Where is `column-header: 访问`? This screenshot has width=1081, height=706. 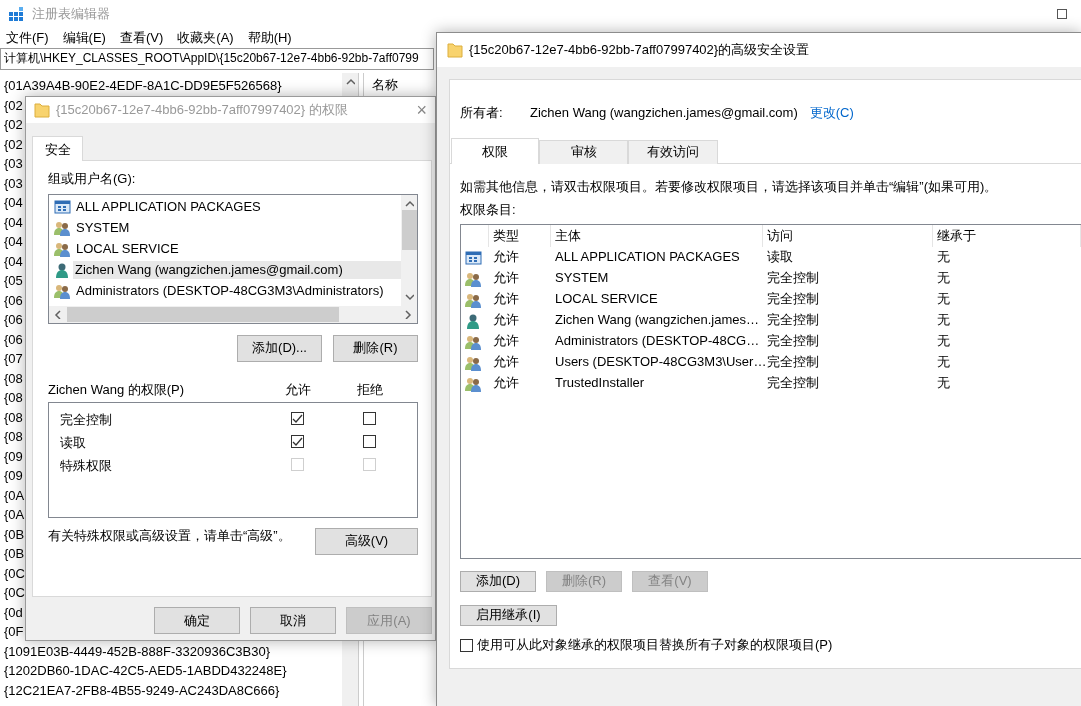 column-header: 访问 is located at coordinates (848, 236).